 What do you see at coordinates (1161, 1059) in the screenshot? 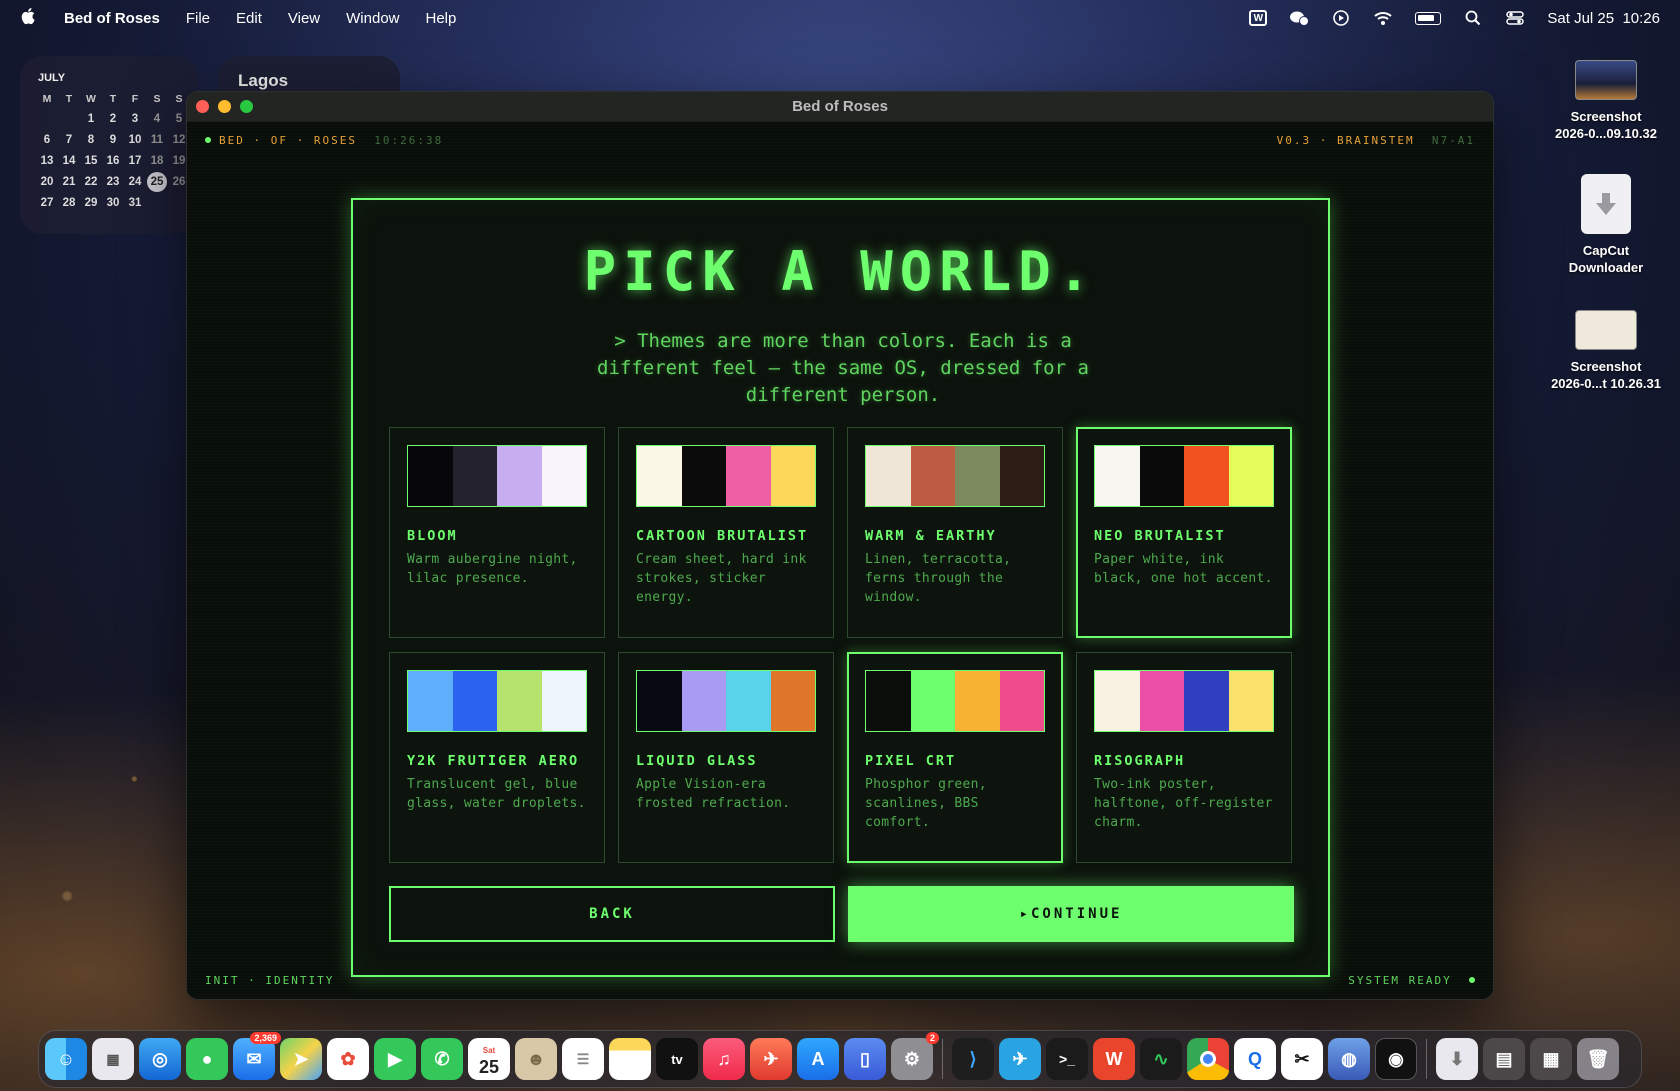
I see `activity-monitor-icon: ∿` at bounding box center [1161, 1059].